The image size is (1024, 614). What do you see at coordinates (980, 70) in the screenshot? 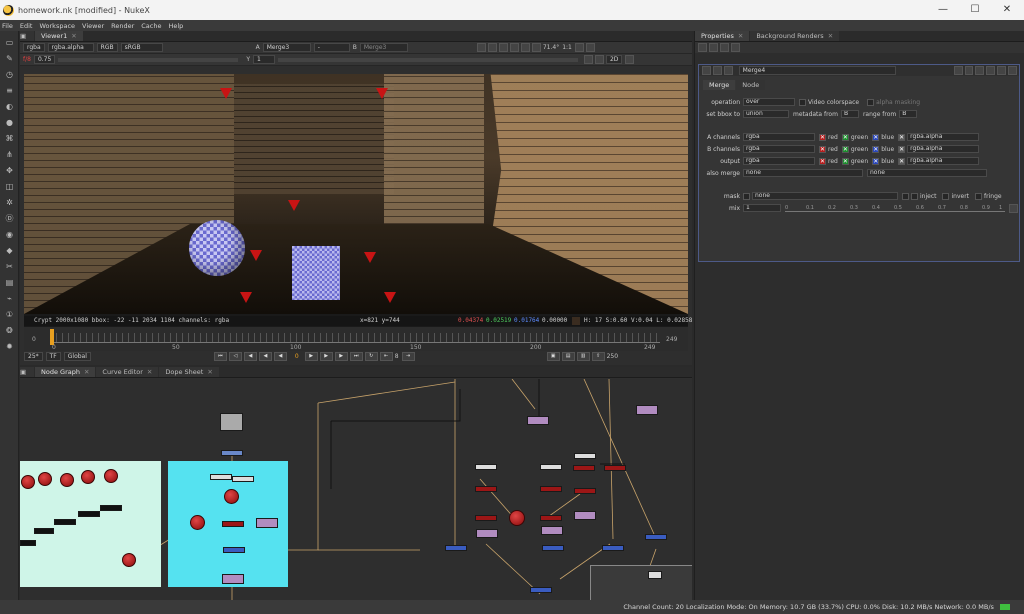
I see `redo-icon` at bounding box center [980, 70].